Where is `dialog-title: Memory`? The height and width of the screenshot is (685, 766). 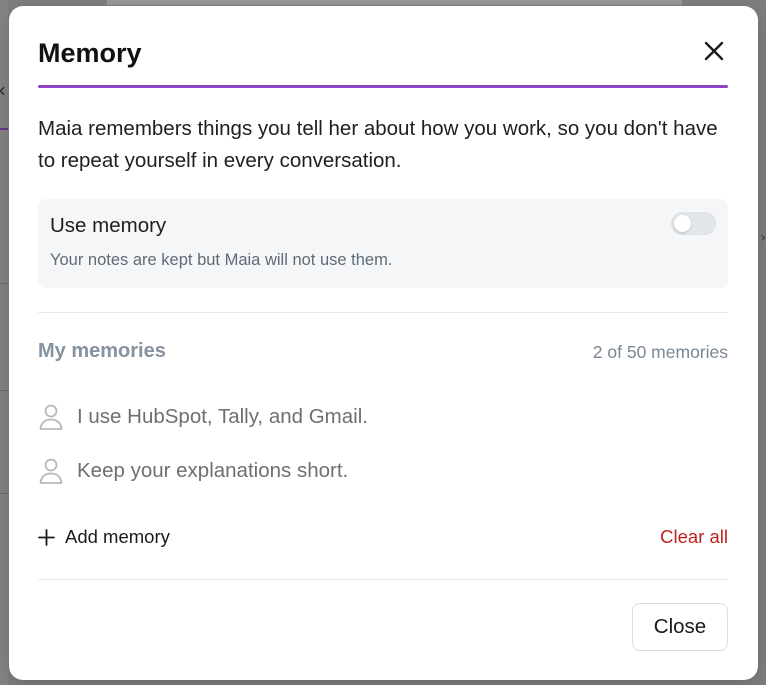 dialog-title: Memory is located at coordinates (90, 53).